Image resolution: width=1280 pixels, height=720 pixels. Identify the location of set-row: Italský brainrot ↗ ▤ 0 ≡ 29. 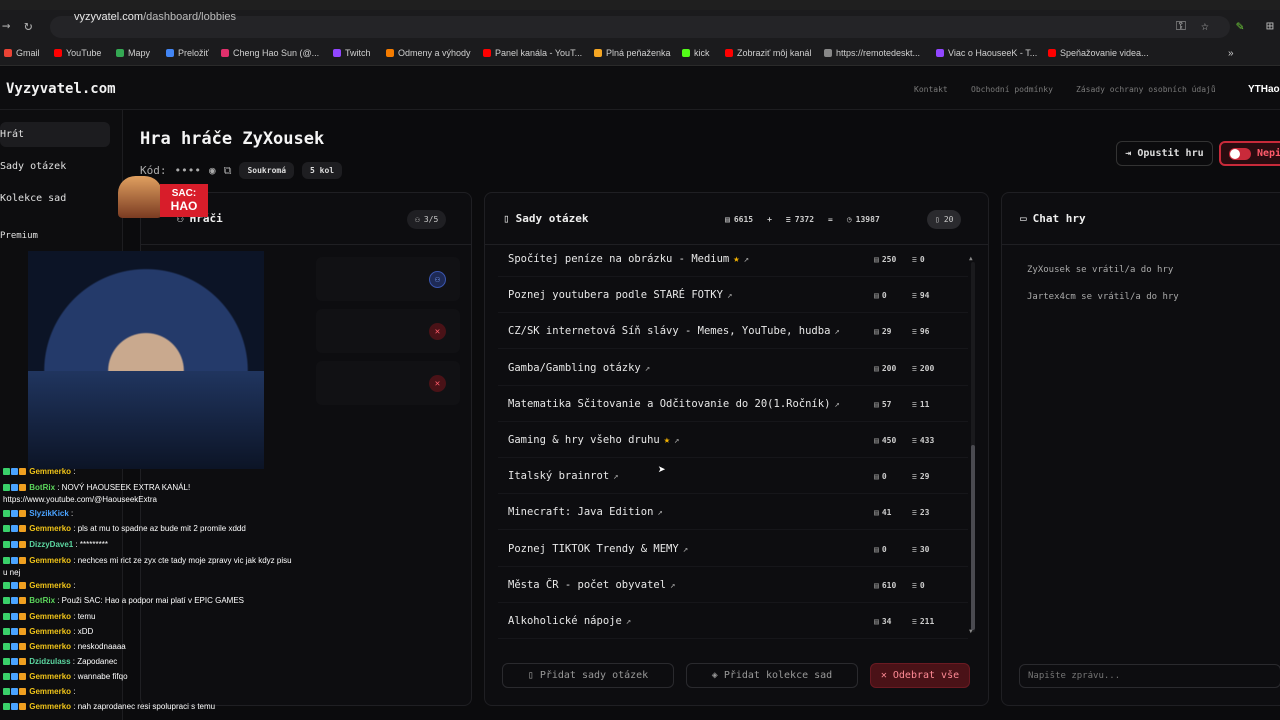
(733, 477).